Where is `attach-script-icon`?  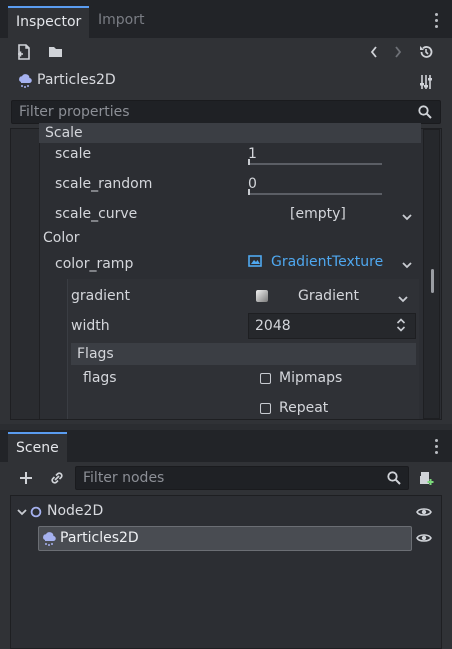 attach-script-icon is located at coordinates (426, 478).